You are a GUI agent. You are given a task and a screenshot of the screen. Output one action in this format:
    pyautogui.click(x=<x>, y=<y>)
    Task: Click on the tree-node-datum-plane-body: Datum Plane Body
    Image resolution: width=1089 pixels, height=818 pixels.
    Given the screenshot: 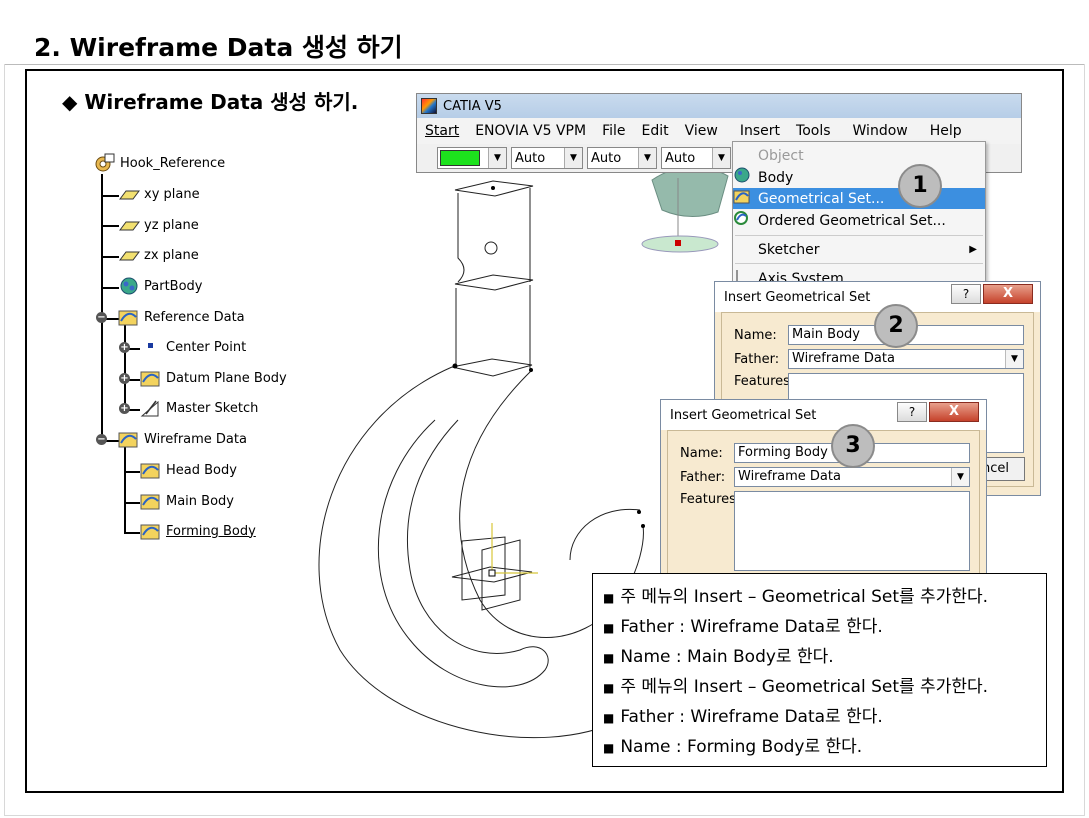 What is the action you would take?
    pyautogui.click(x=213, y=378)
    